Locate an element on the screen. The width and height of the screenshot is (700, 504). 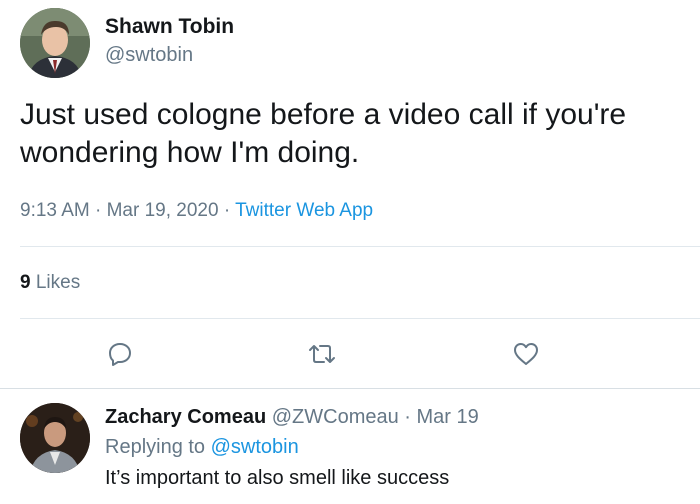
likes-number: 9 is located at coordinates (25, 282).